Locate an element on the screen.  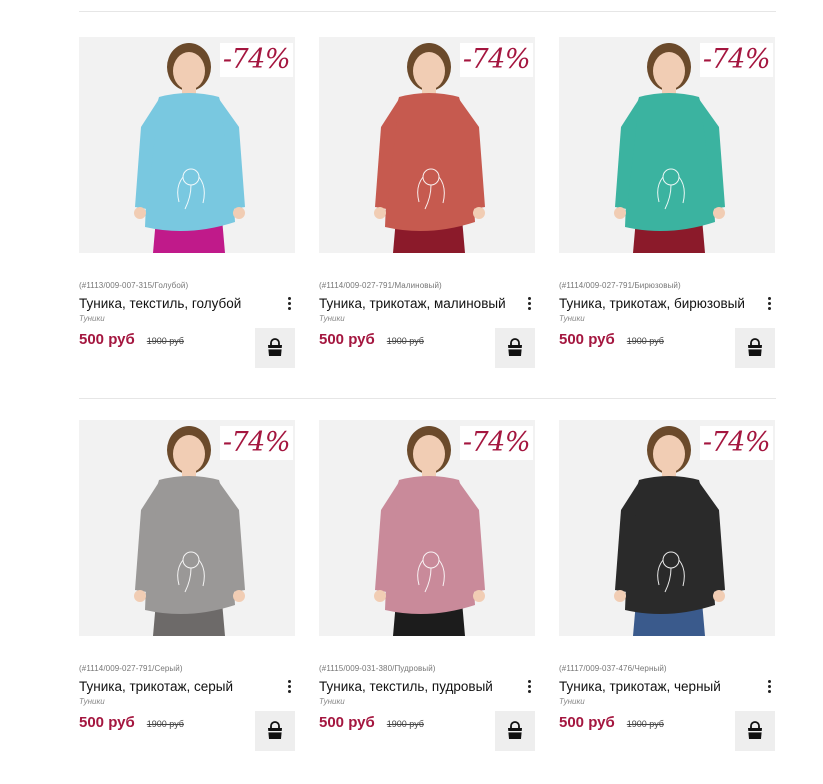
product-sku: (#1114/009-027-791/Бирюзовый) is located at coordinates (620, 285).